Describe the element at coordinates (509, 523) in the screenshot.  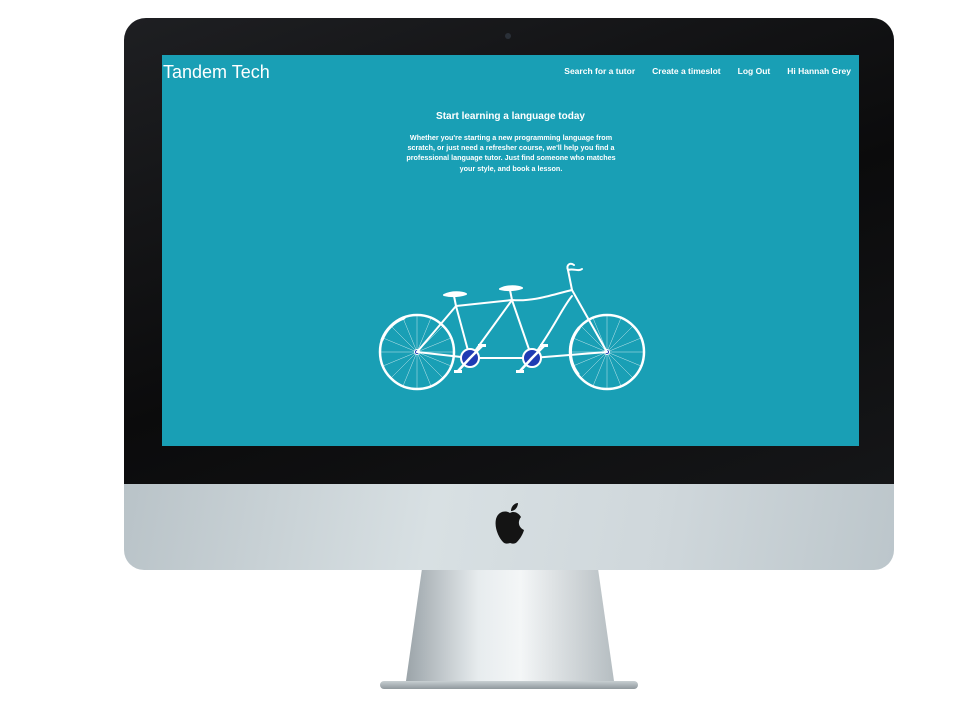
I see `apple-logo-icon` at that location.